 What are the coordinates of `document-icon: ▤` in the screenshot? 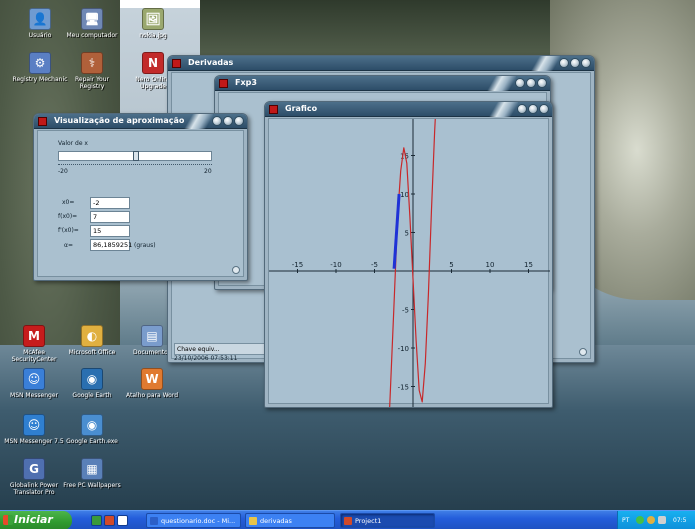 It's located at (152, 336).